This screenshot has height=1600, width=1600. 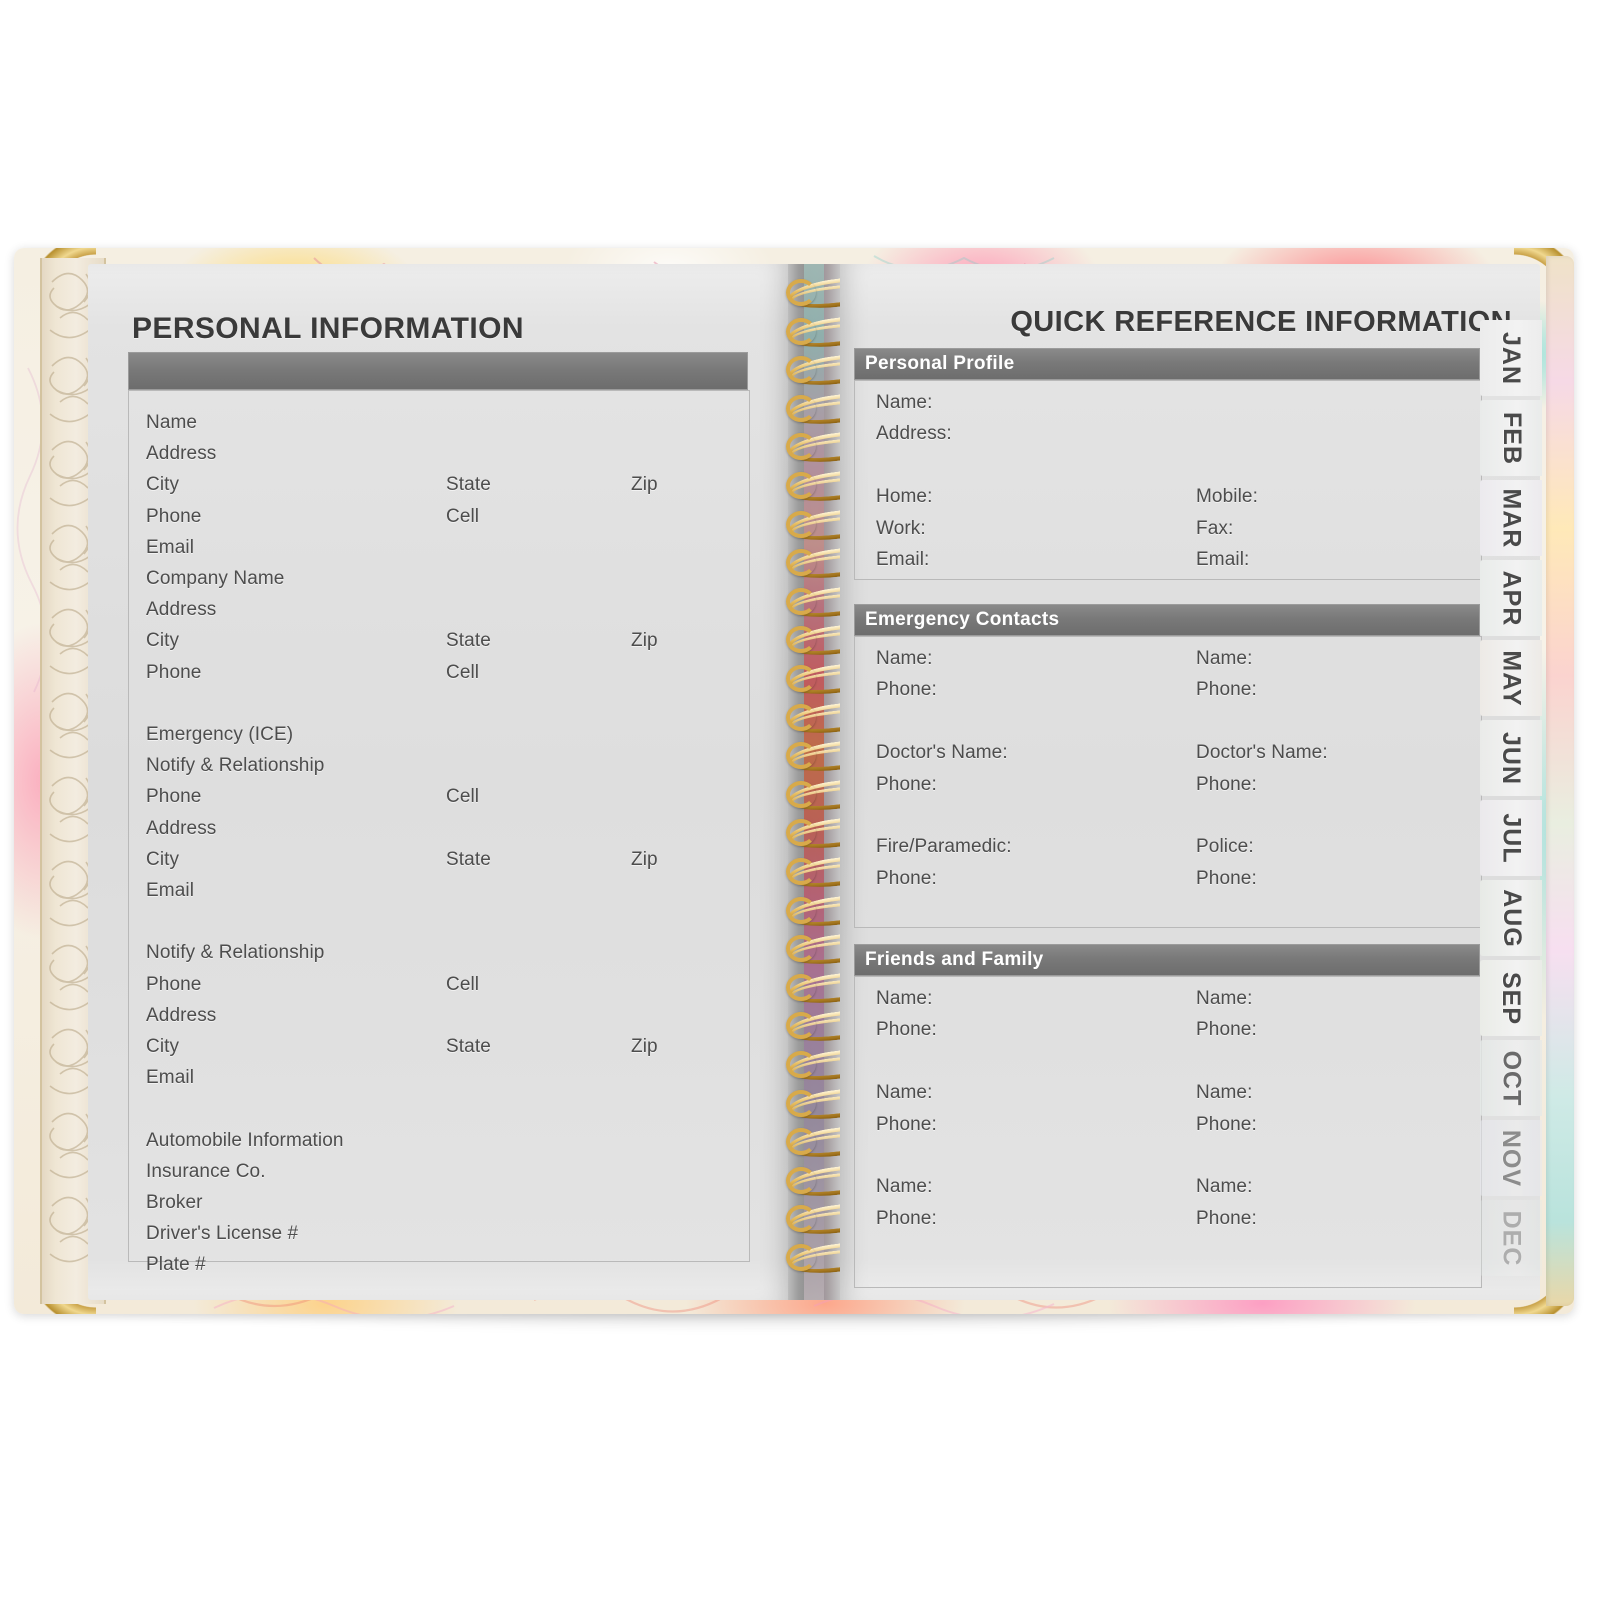 I want to click on field-label: Driver's License #, so click(x=222, y=1234).